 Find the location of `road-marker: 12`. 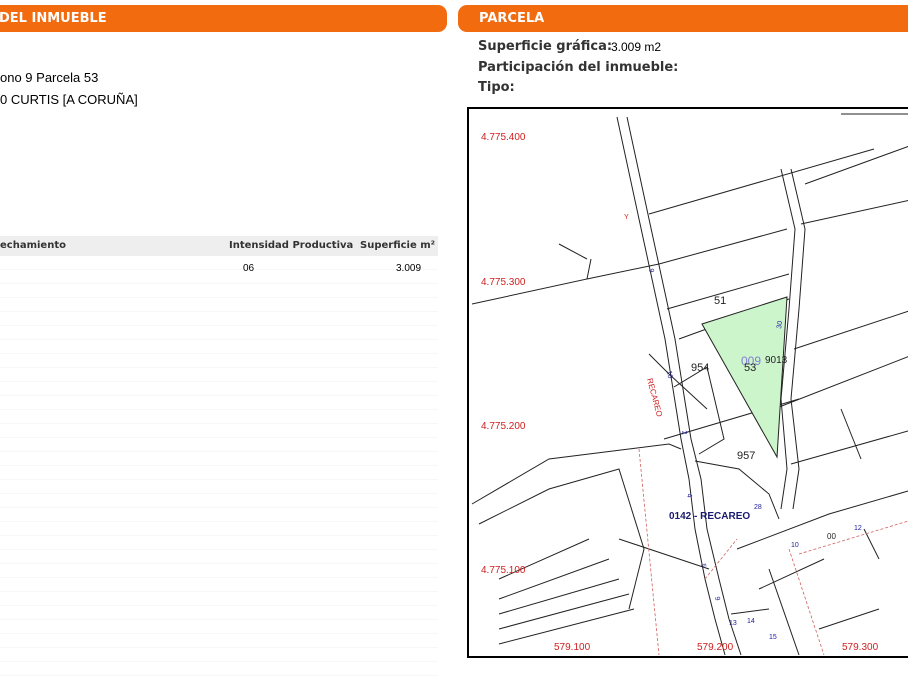

road-marker: 12 is located at coordinates (858, 528).